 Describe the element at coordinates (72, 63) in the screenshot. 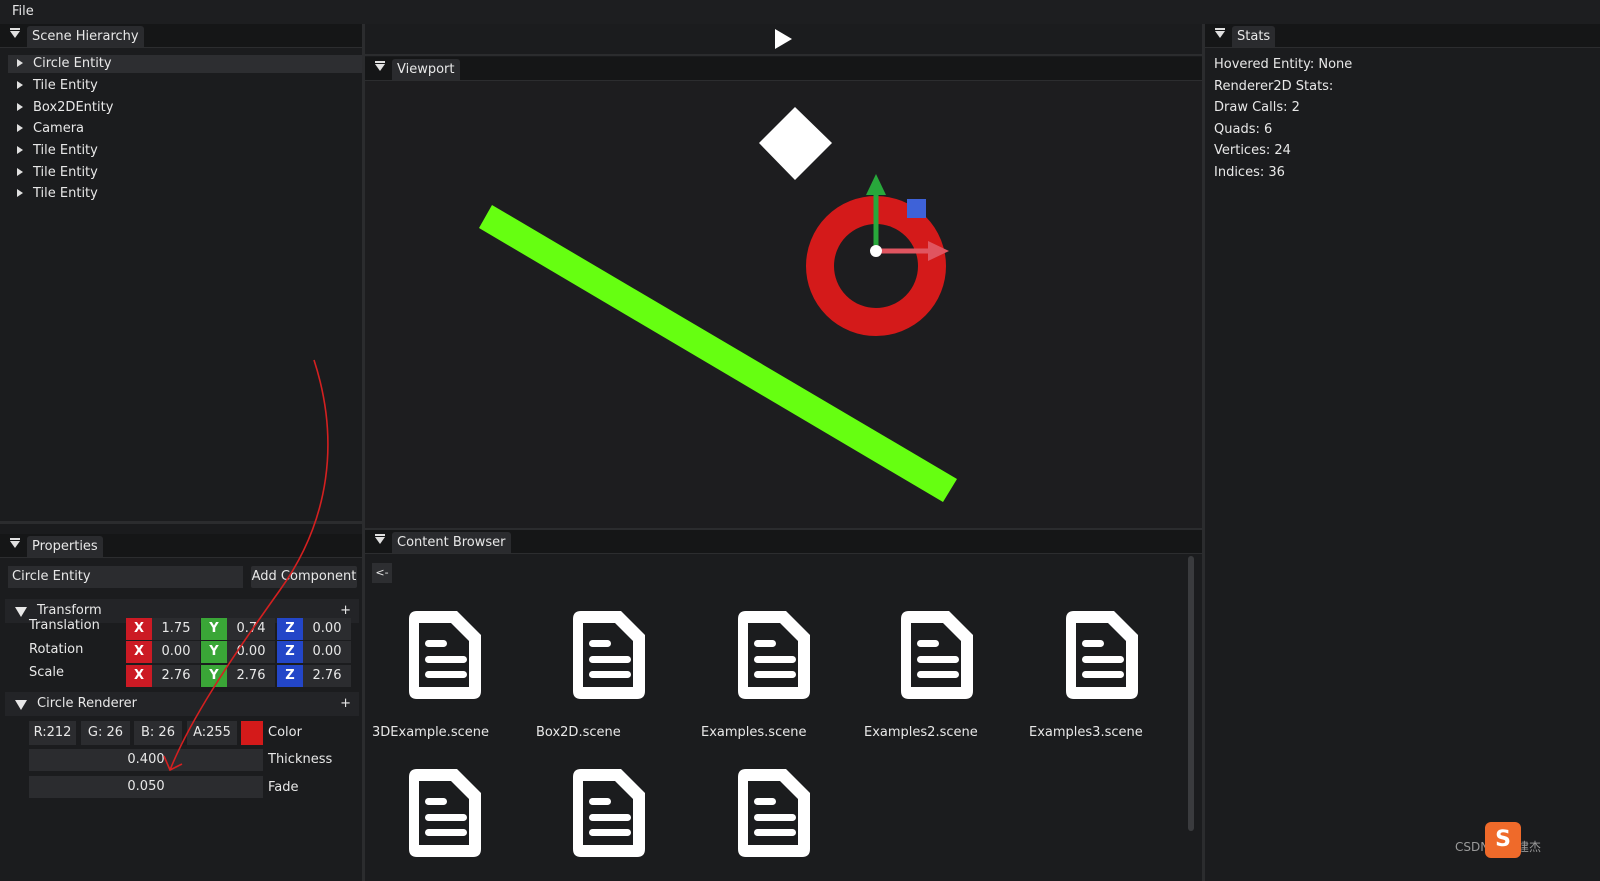

I see `tree-item-label: Circle Entity` at that location.